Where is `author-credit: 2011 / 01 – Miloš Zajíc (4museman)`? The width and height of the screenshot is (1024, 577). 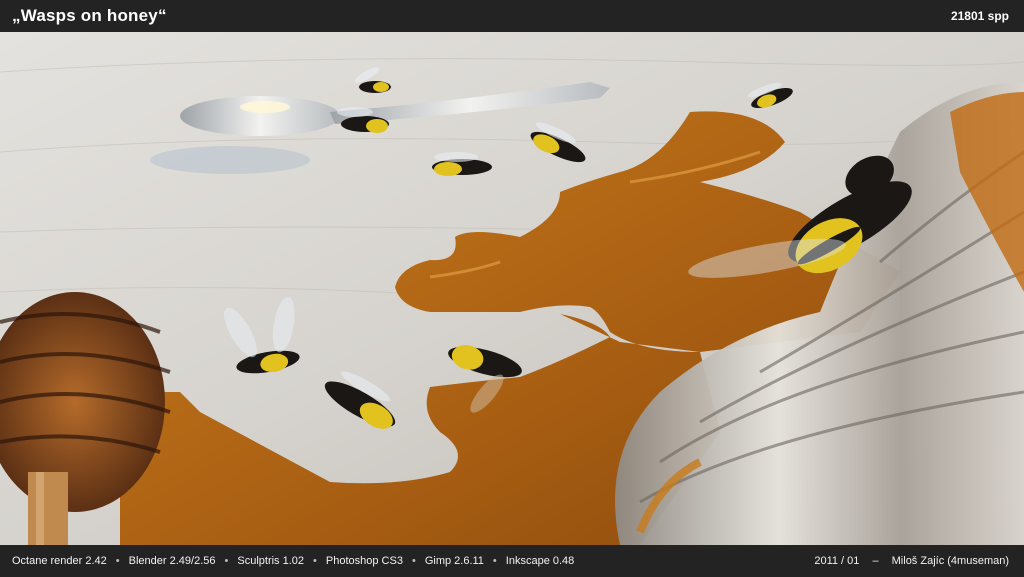 author-credit: 2011 / 01 – Miloš Zajíc (4museman) is located at coordinates (911, 561).